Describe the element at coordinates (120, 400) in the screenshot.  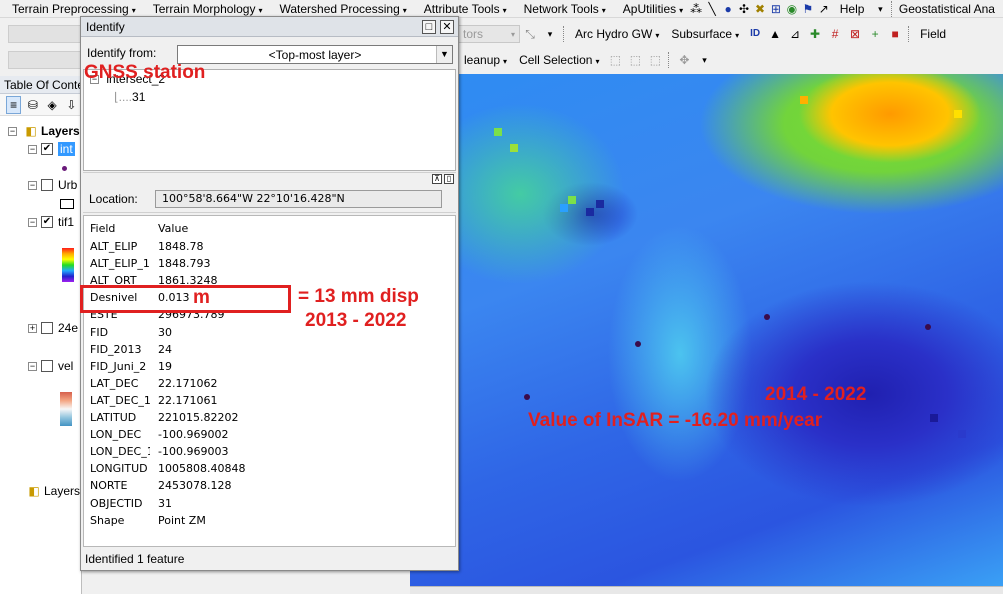
I see `field-name: LAT_DEC_1` at that location.